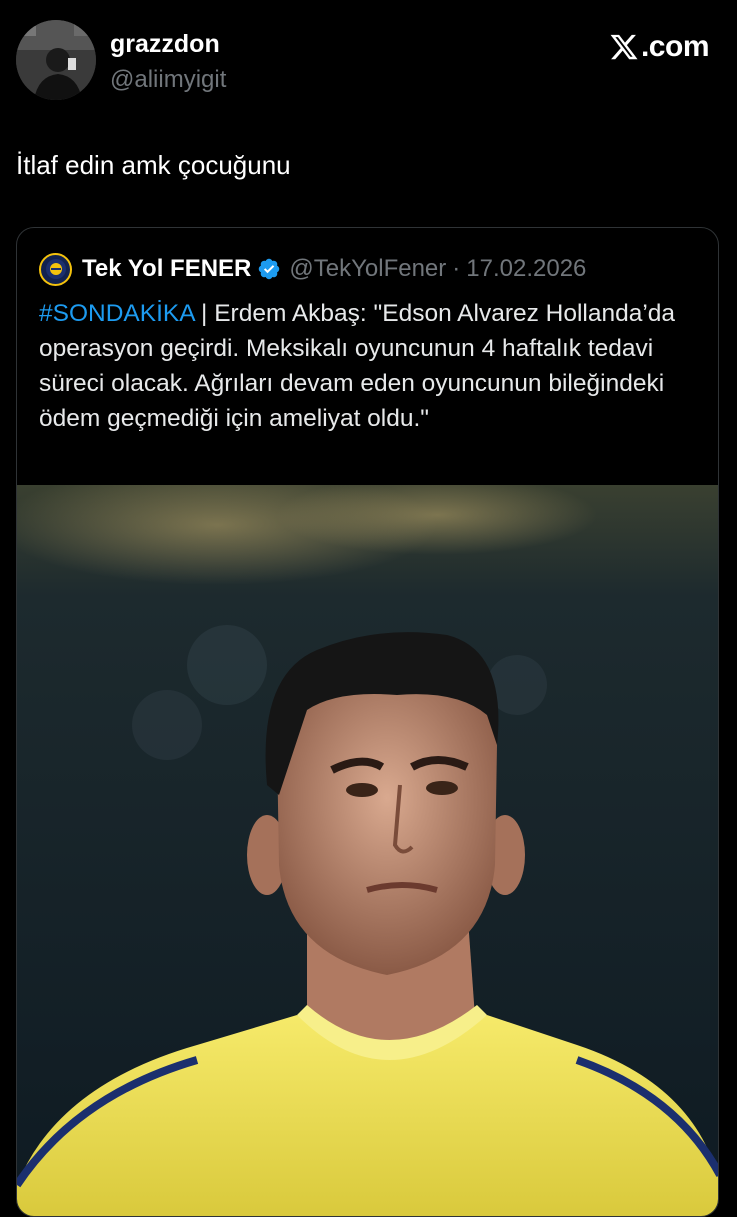  I want to click on avatar-photo-icon, so click(56, 60).